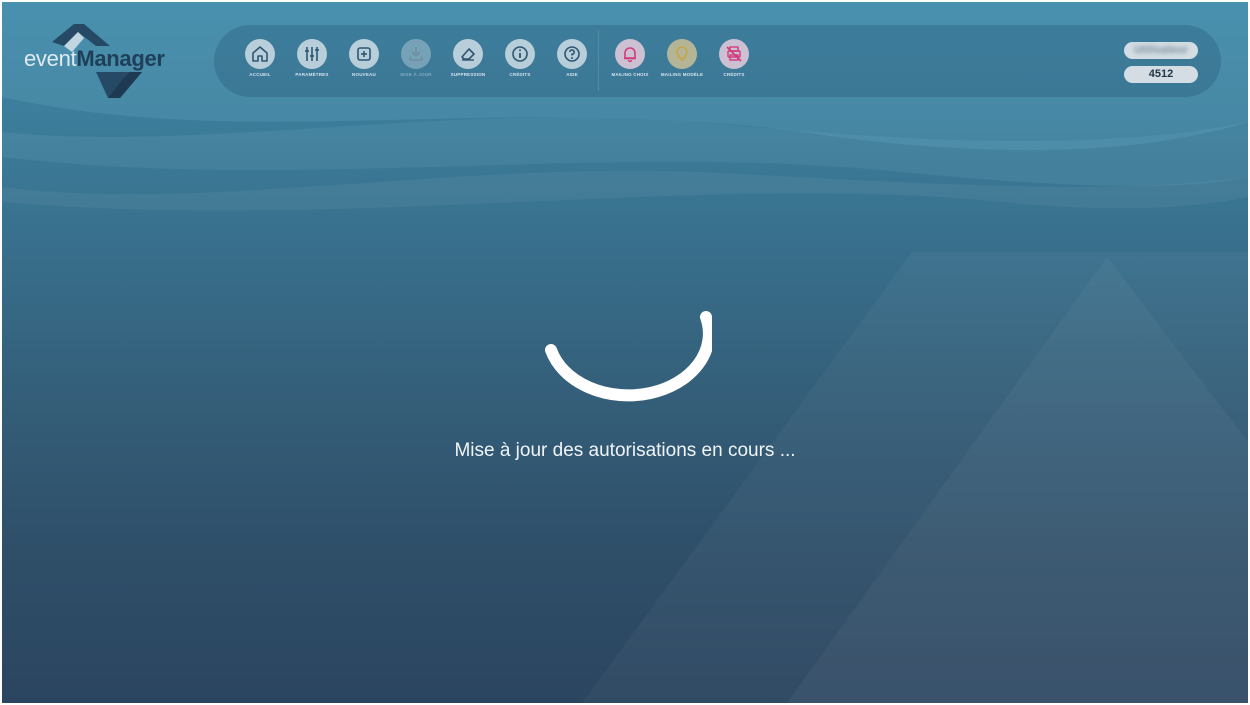 The image size is (1250, 705). Describe the element at coordinates (416, 65) in the screenshot. I see `update-button: Mise à jour` at that location.